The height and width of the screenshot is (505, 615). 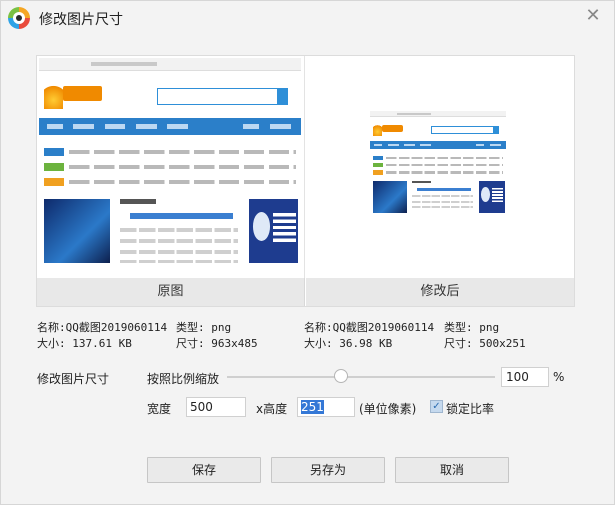 What do you see at coordinates (348, 343) in the screenshot?
I see `modified-size: 大小: 36.98 KB` at bounding box center [348, 343].